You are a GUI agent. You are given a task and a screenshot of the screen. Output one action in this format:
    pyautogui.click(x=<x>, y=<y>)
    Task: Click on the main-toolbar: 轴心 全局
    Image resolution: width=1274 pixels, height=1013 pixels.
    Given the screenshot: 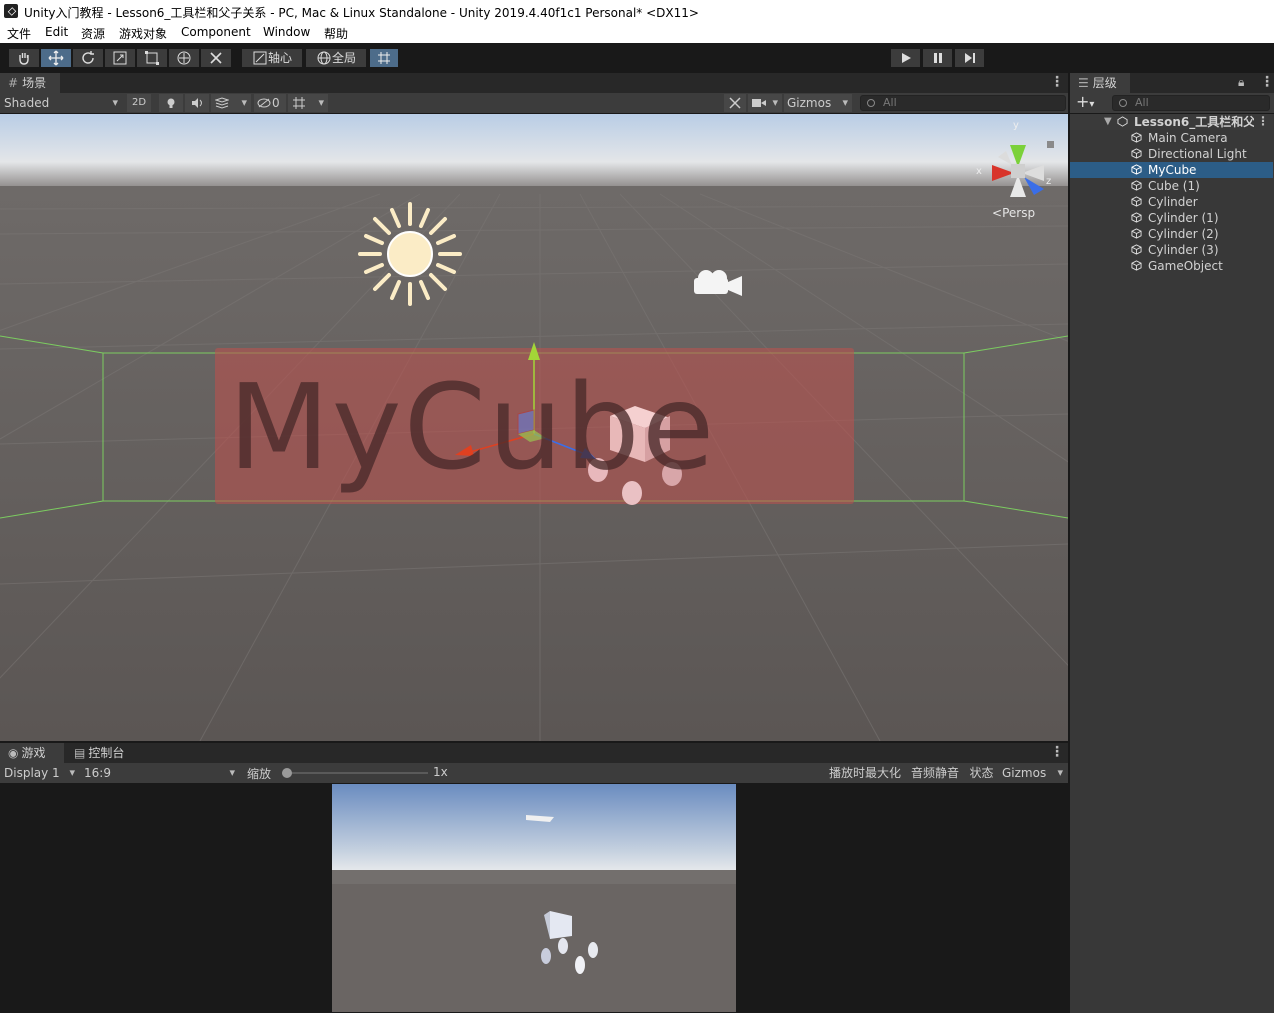 What is the action you would take?
    pyautogui.click(x=637, y=58)
    